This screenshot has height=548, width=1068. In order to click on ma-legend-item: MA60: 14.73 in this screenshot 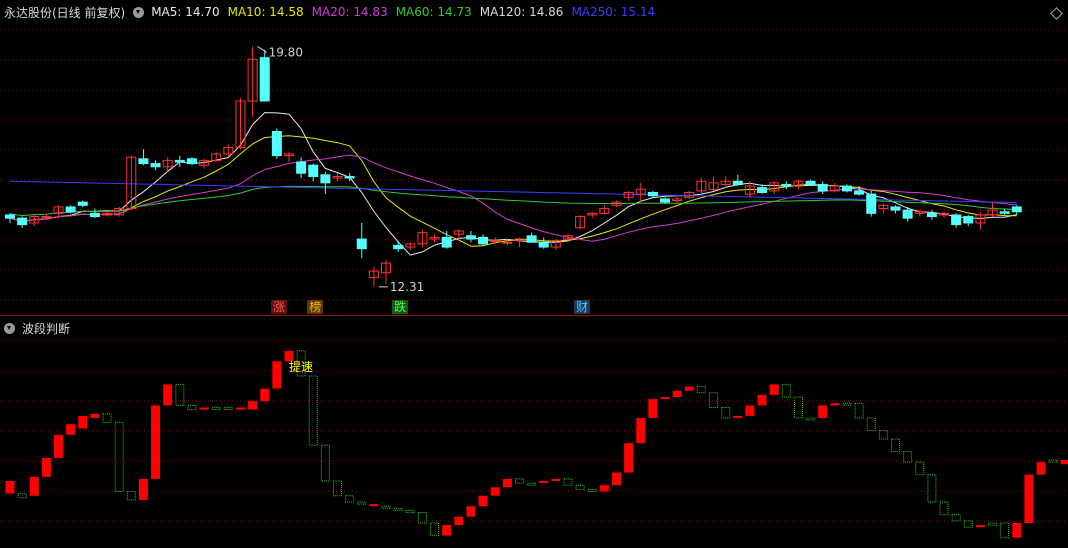, I will do `click(433, 12)`.